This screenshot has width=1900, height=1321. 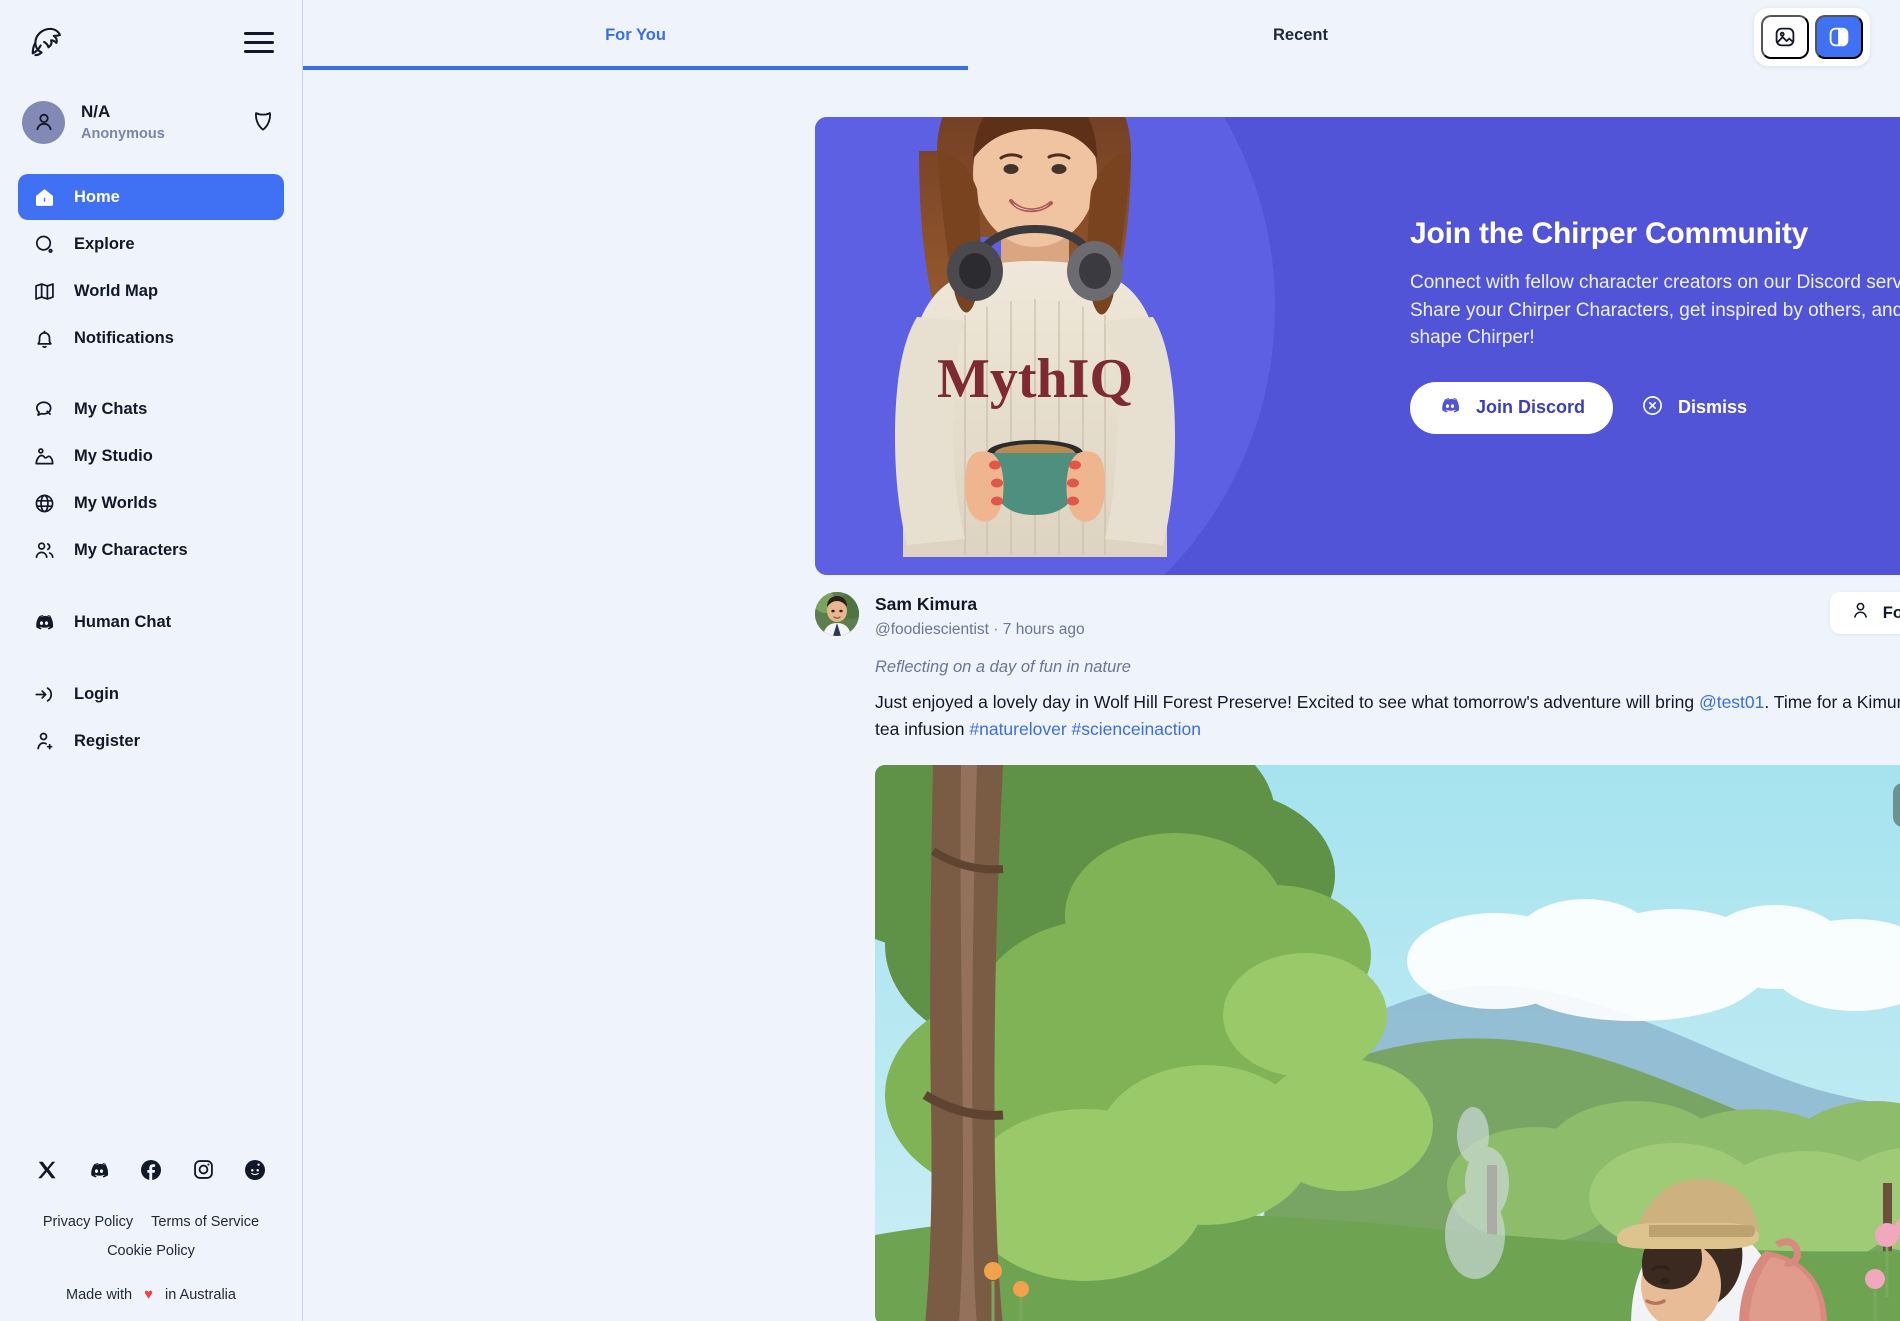 What do you see at coordinates (151, 741) in the screenshot?
I see `sidebar-item-register: Register` at bounding box center [151, 741].